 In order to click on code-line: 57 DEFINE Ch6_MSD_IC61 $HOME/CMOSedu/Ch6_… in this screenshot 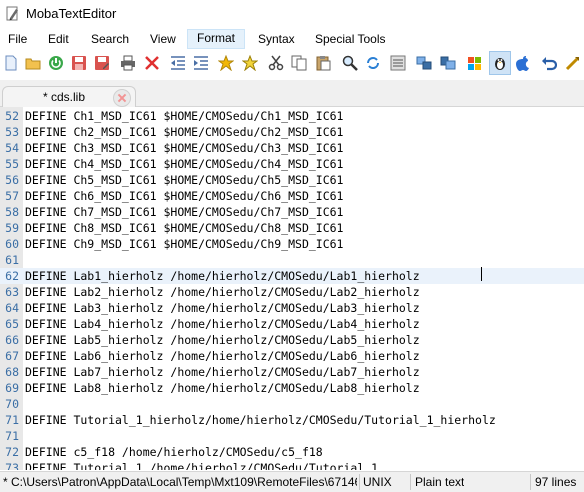, I will do `click(292, 196)`.